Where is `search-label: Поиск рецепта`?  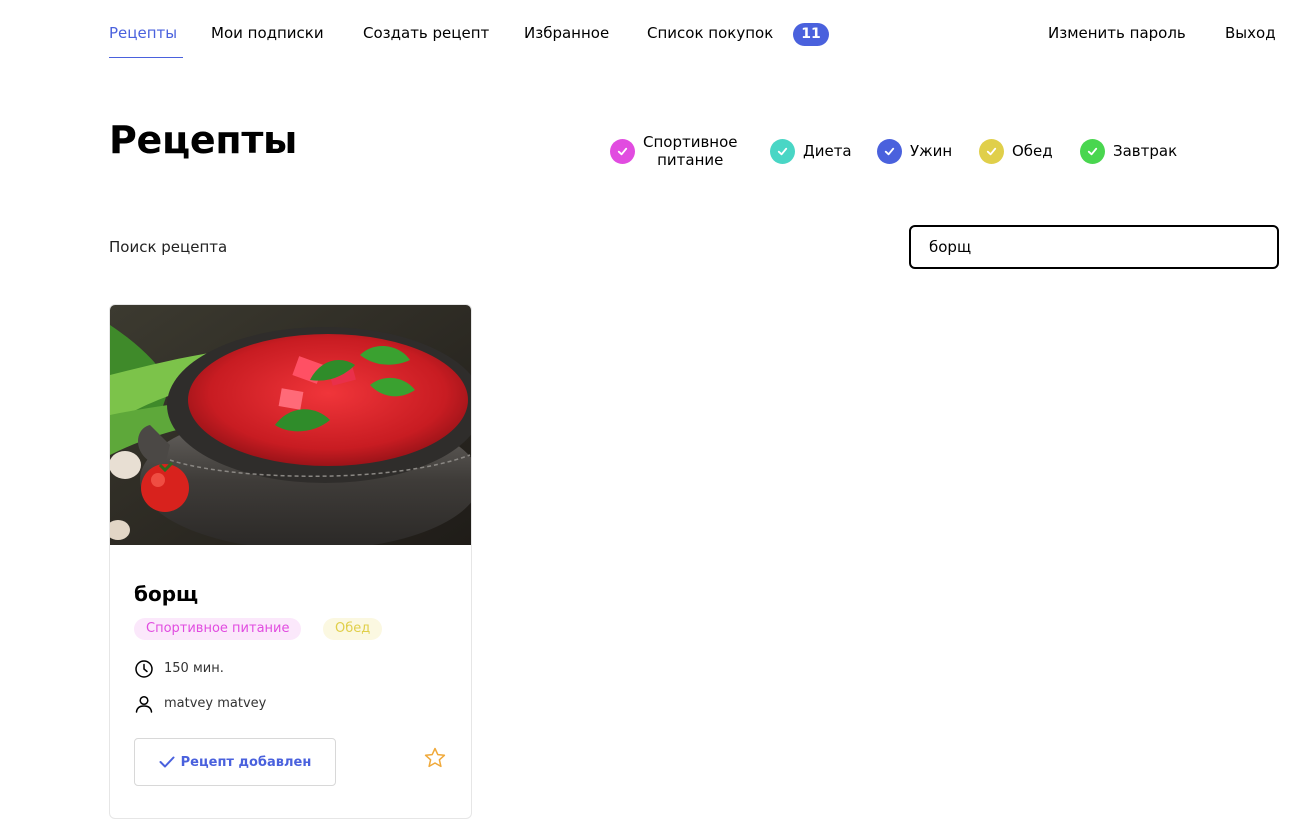
search-label: Поиск рецепта is located at coordinates (168, 247).